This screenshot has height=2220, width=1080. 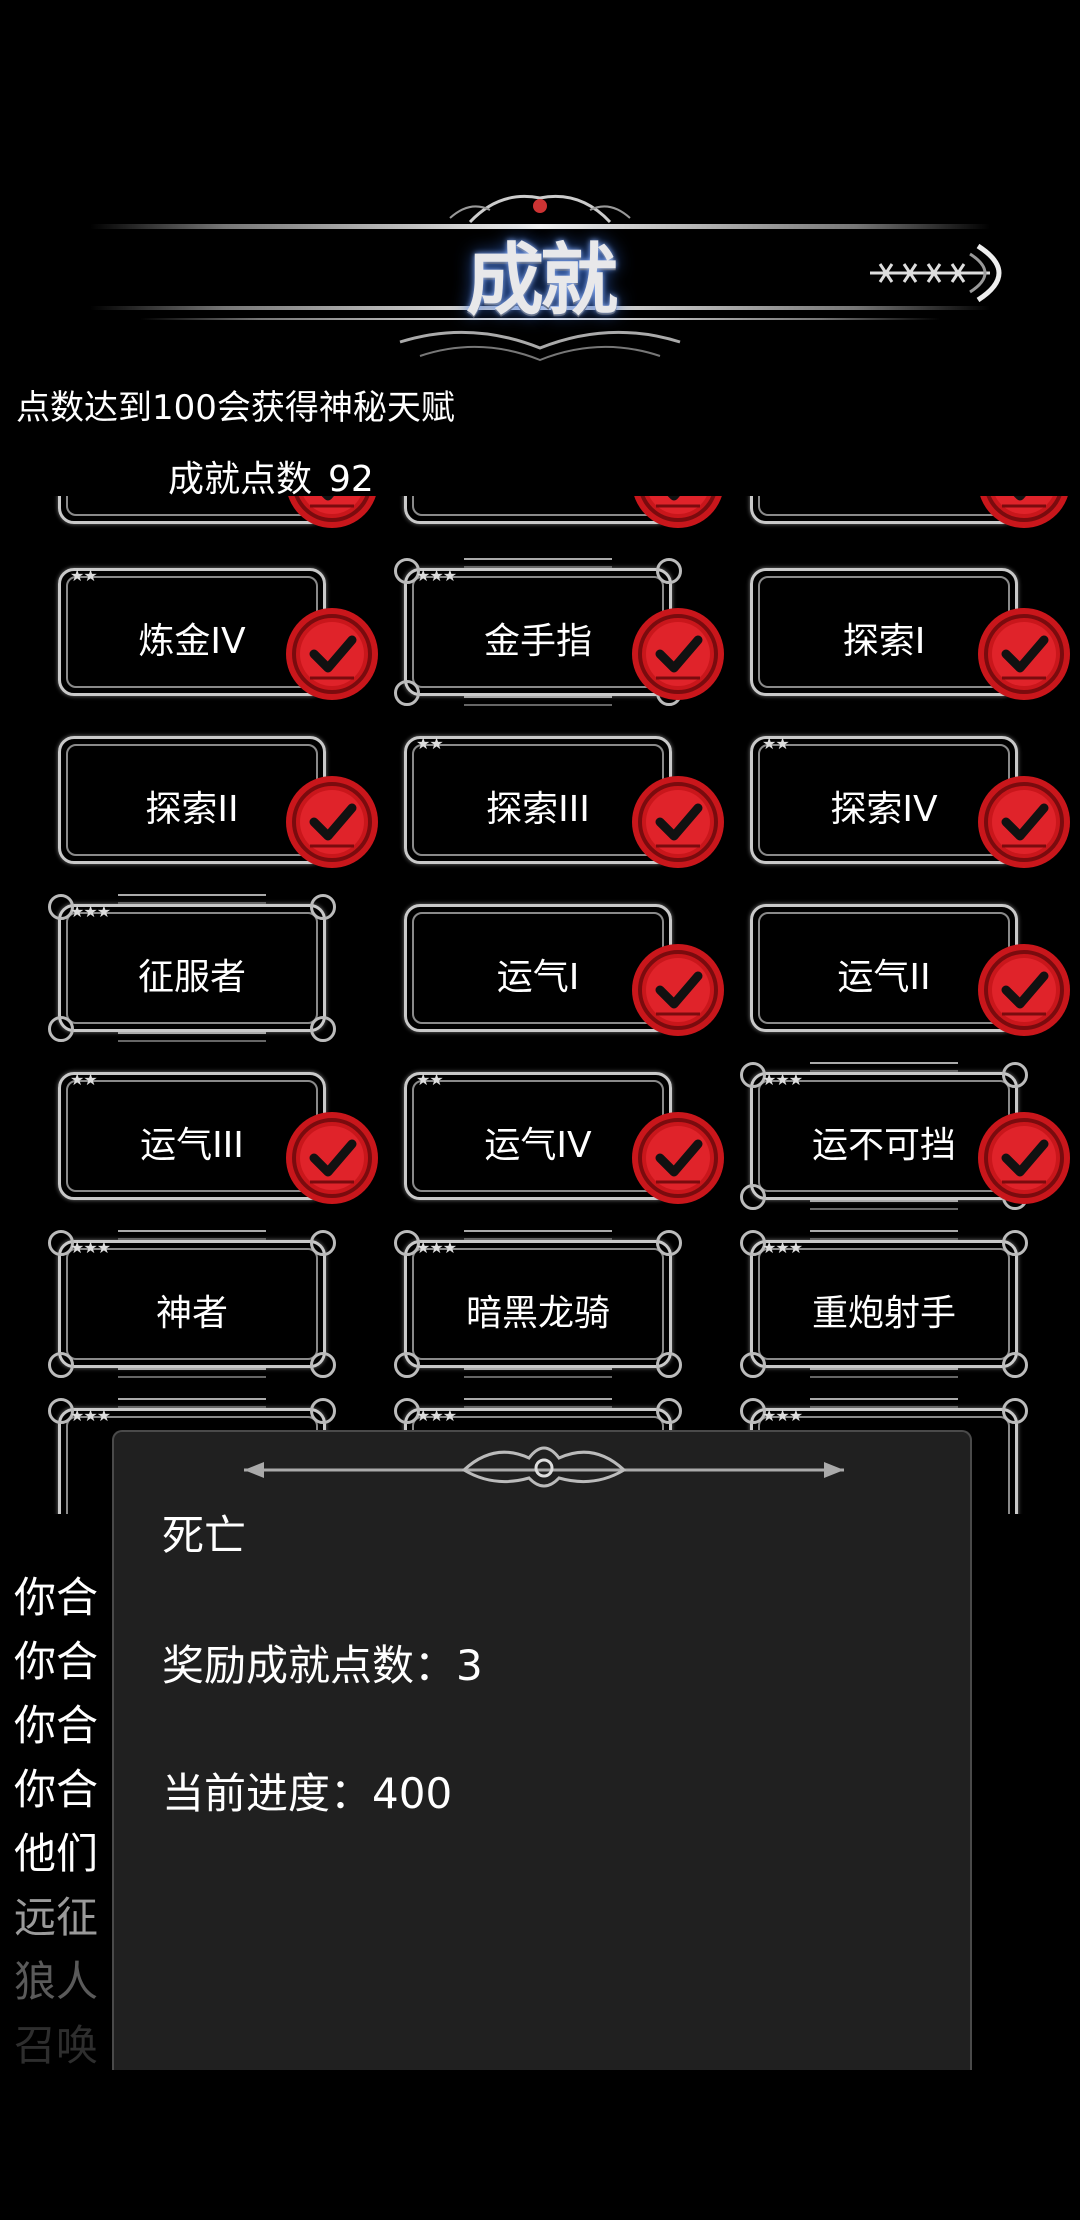 I want to click on achievement-points: 成就点数 92, so click(x=279, y=476).